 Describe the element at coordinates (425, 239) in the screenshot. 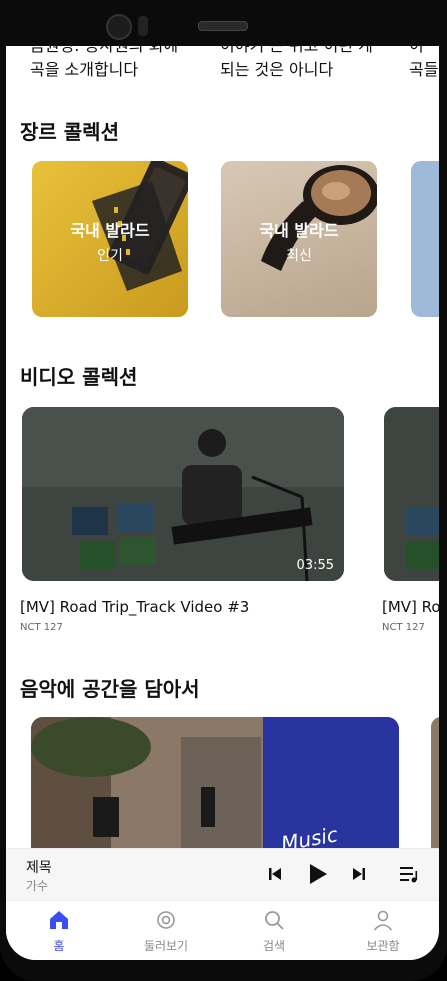

I see `genre-card-partial` at that location.